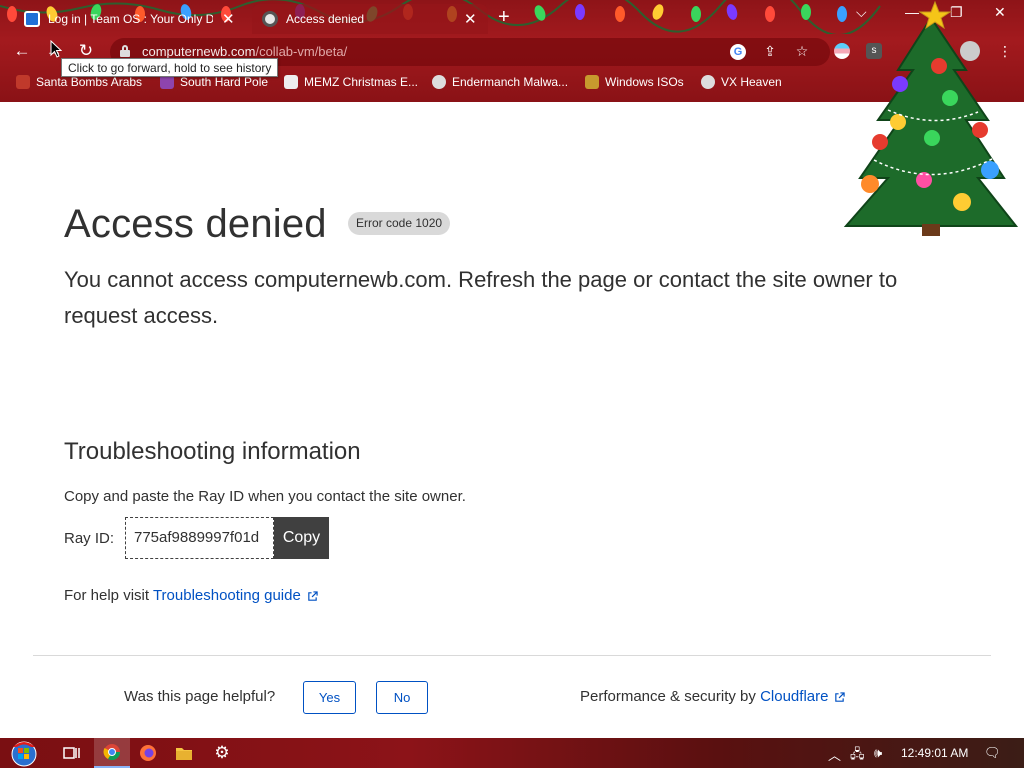  I want to click on ray-id-field: 775af9889997f01d, so click(199, 538).